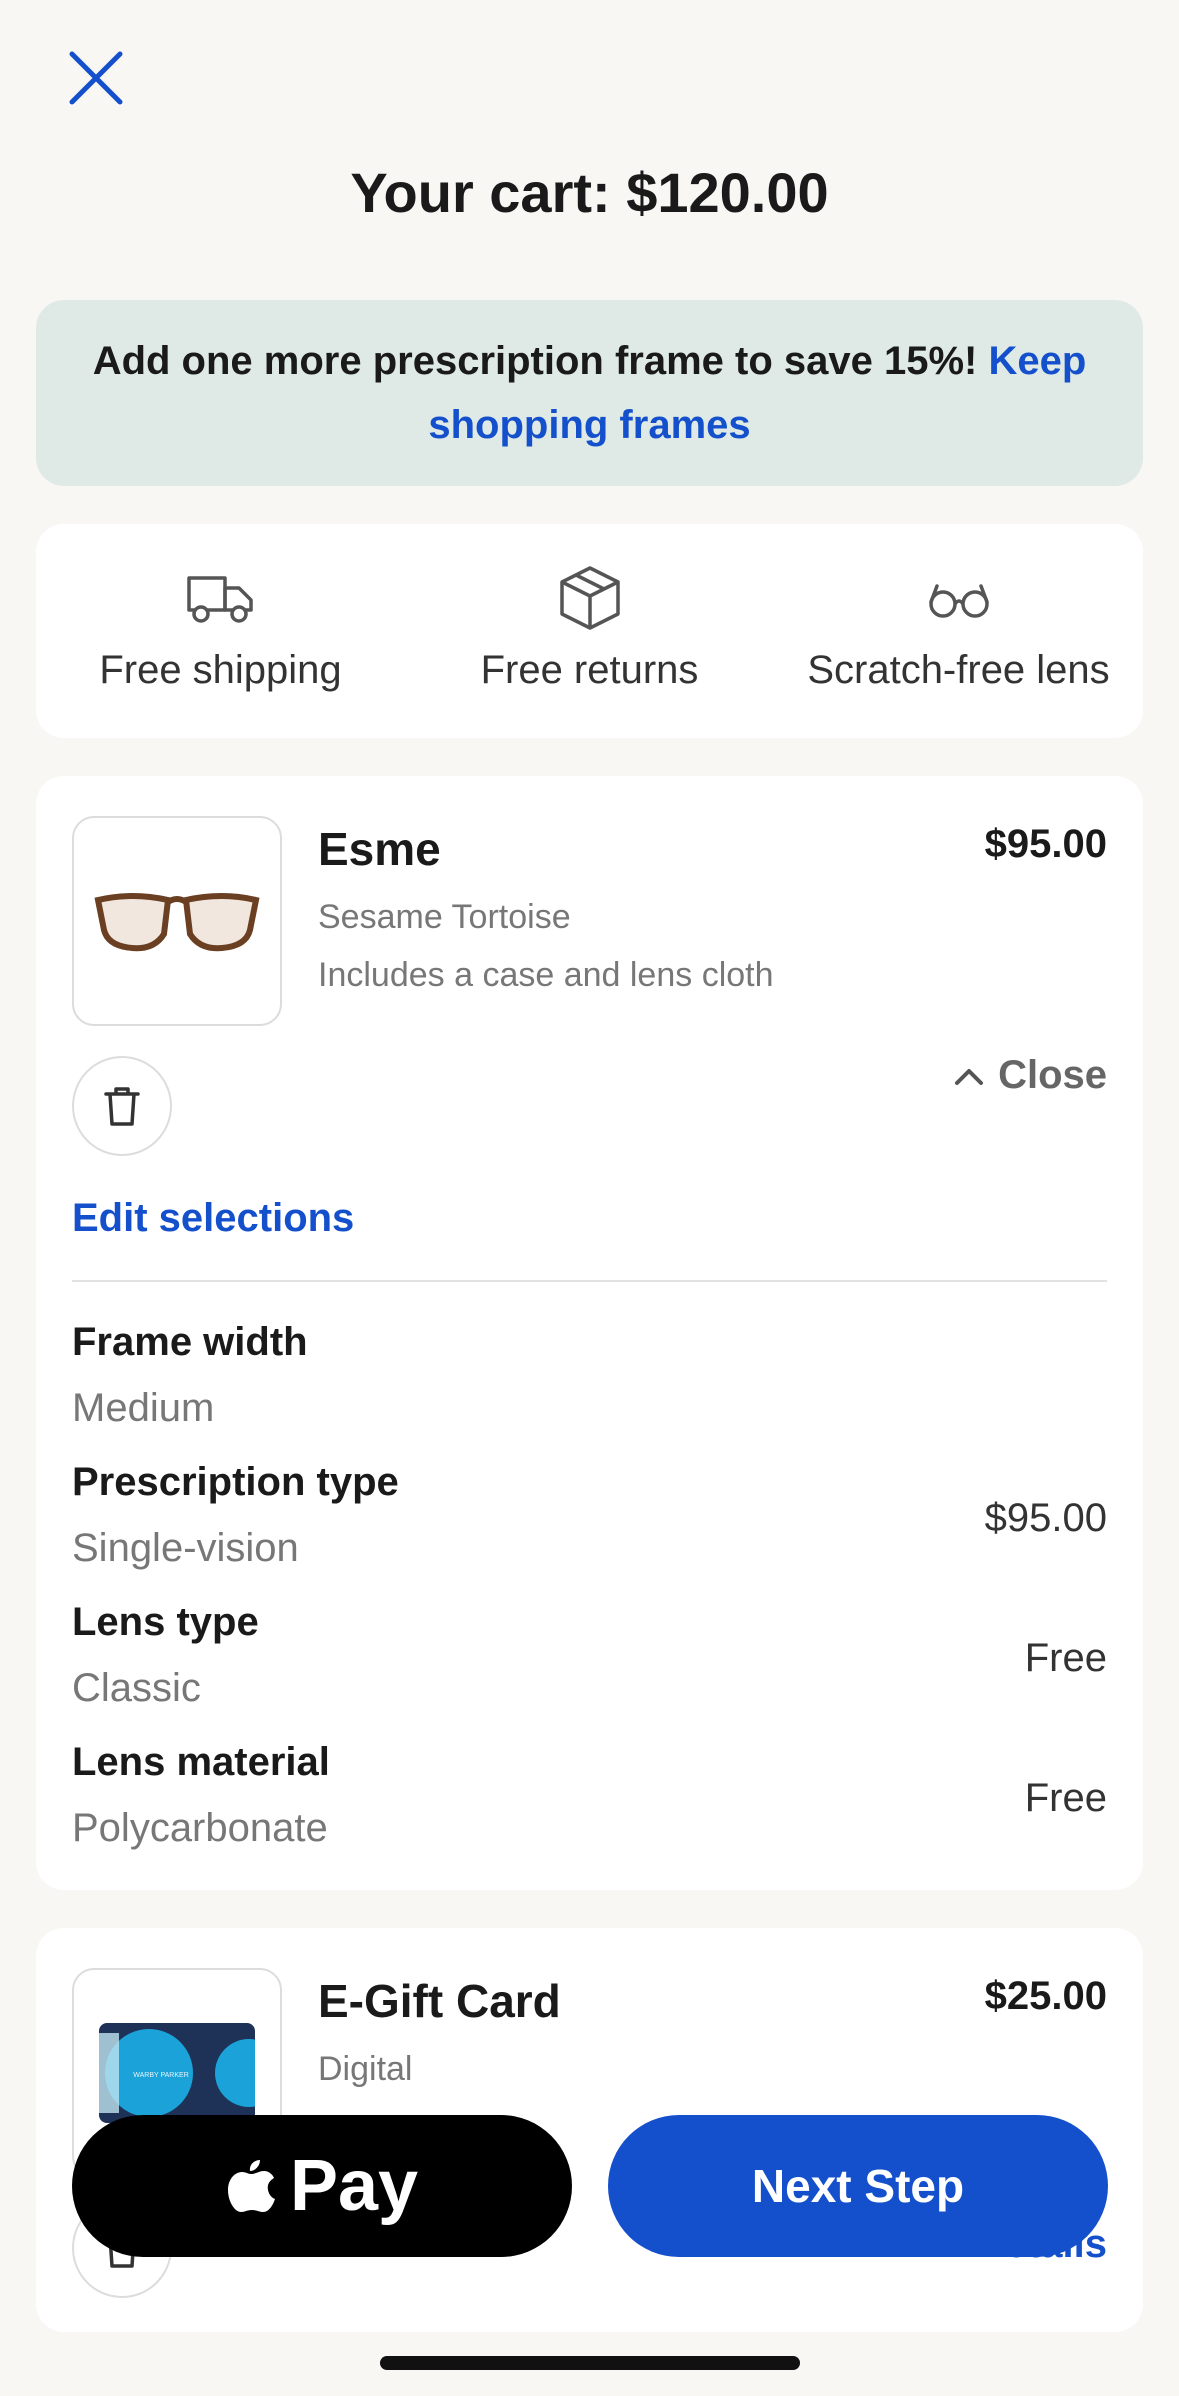  What do you see at coordinates (365, 2069) in the screenshot?
I see `item-variant: Digital` at bounding box center [365, 2069].